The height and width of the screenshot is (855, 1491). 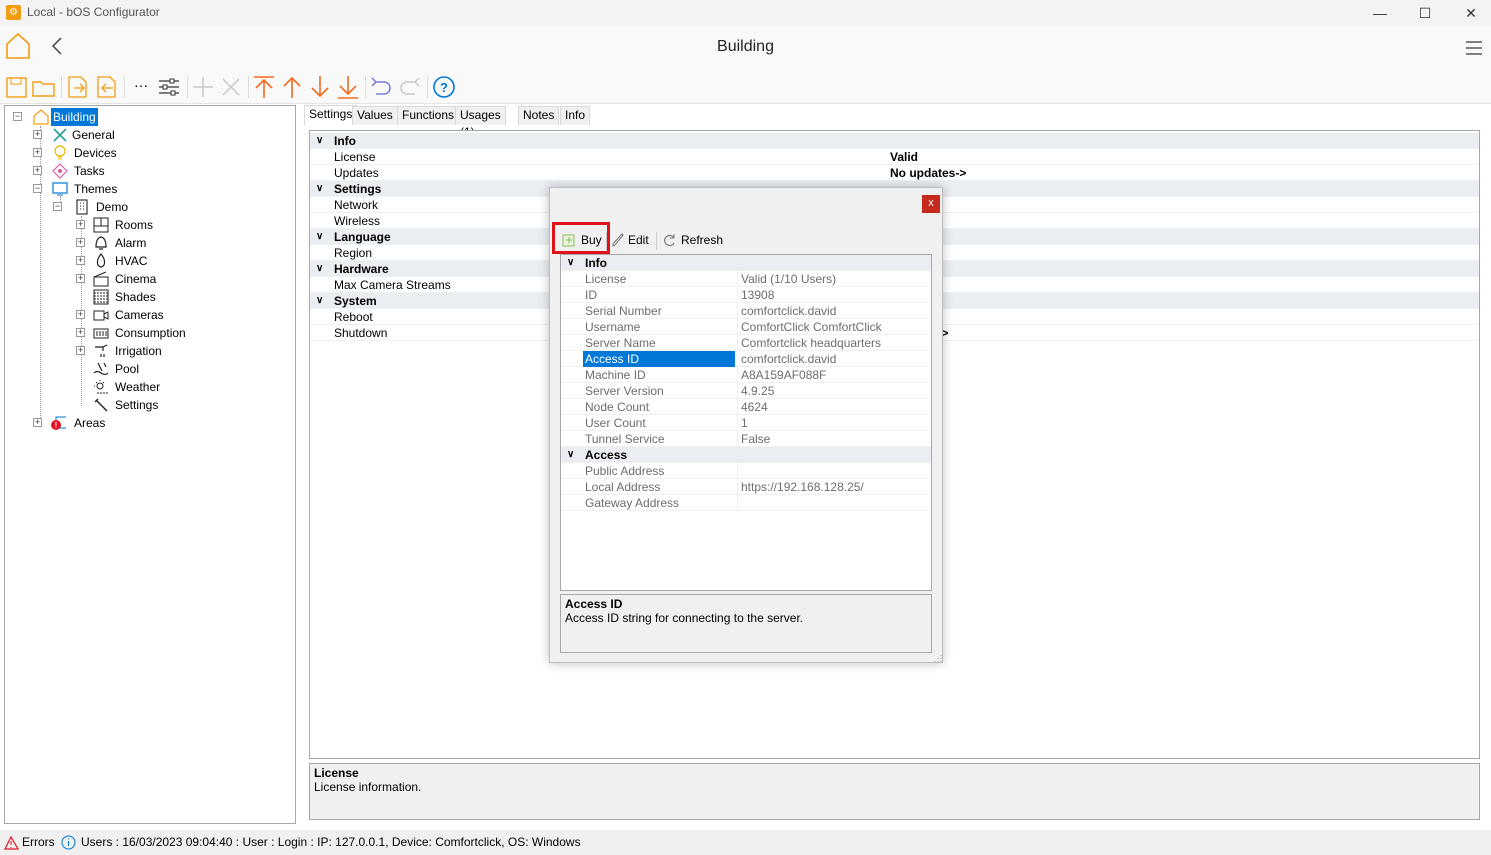 I want to click on cinema-icon, so click(x=101, y=279).